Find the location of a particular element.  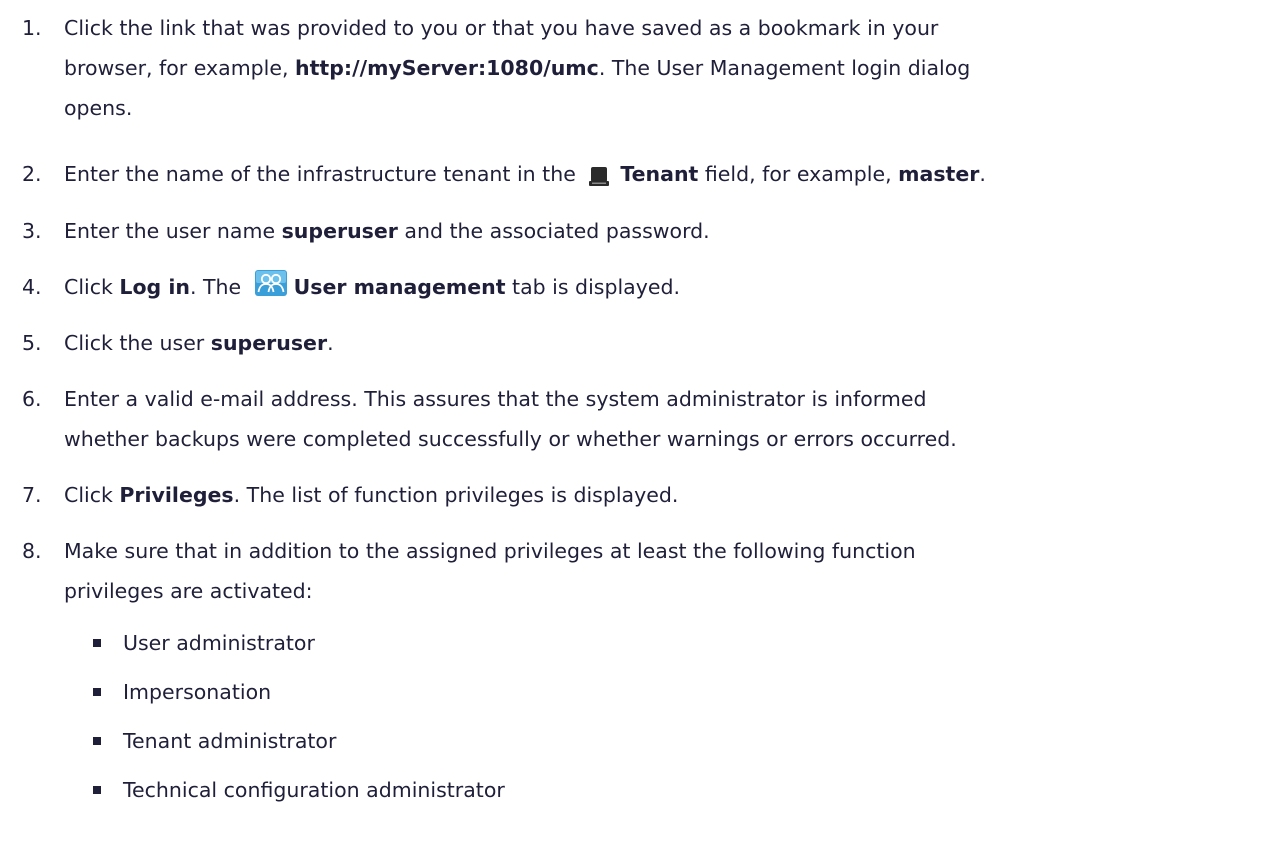

step-text-part: . The User Management login dialog is located at coordinates (784, 68).